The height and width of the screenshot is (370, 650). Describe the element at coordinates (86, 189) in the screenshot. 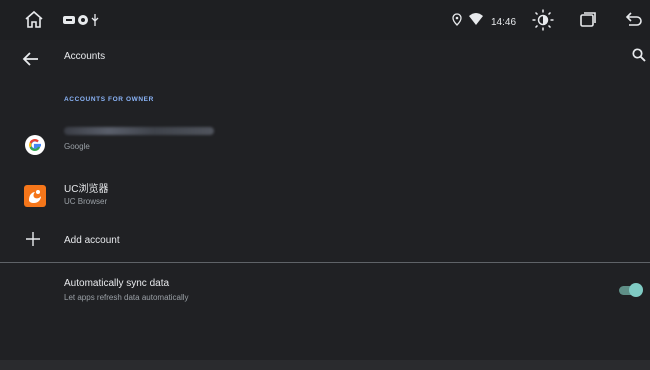

I see `account-name: UC浏览器` at that location.